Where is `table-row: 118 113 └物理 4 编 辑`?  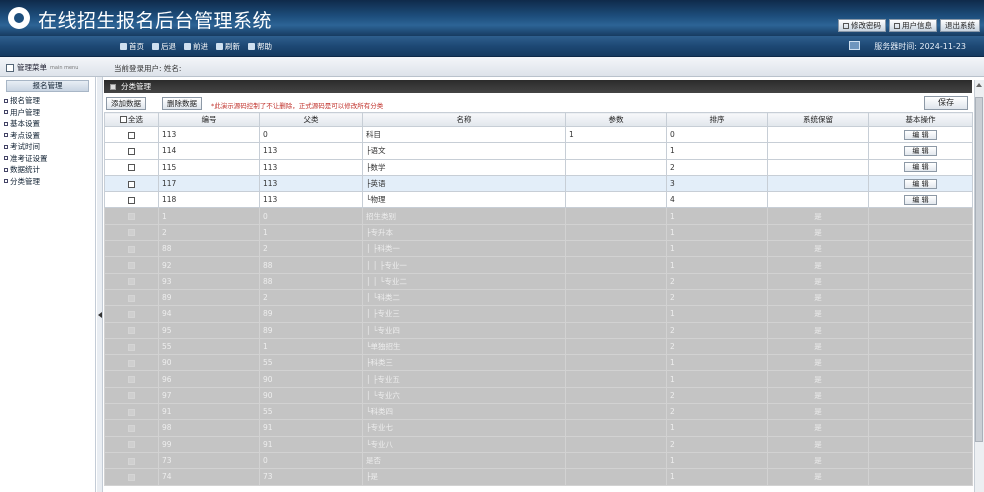
table-row: 118 113 └物理 4 编 辑 is located at coordinates (538, 200).